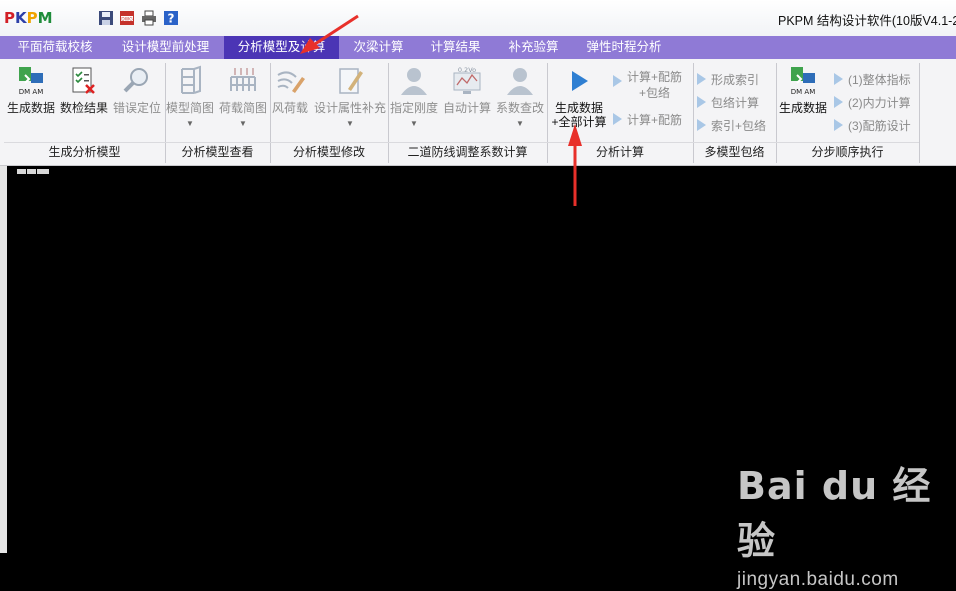 The image size is (956, 591). I want to click on tab-elastic-time-history: 弹性时程分析, so click(624, 47).